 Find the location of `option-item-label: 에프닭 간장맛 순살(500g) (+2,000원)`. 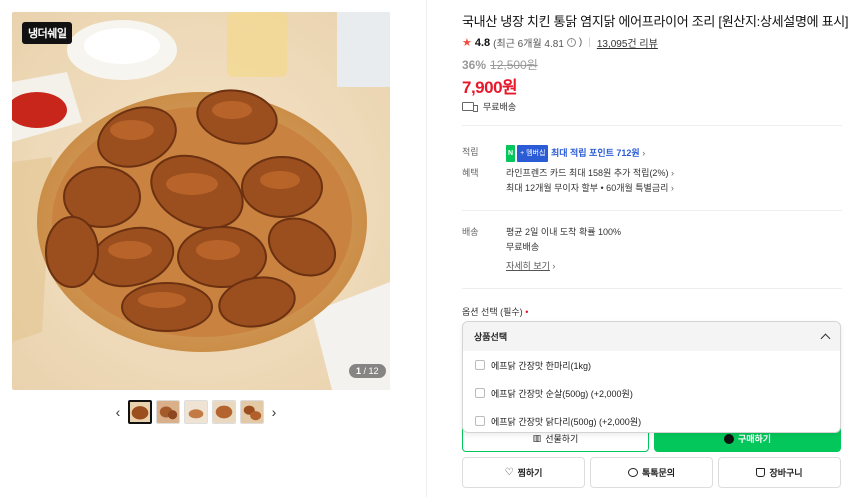

option-item-label: 에프닭 간장맛 순살(500g) (+2,000원) is located at coordinates (562, 393).